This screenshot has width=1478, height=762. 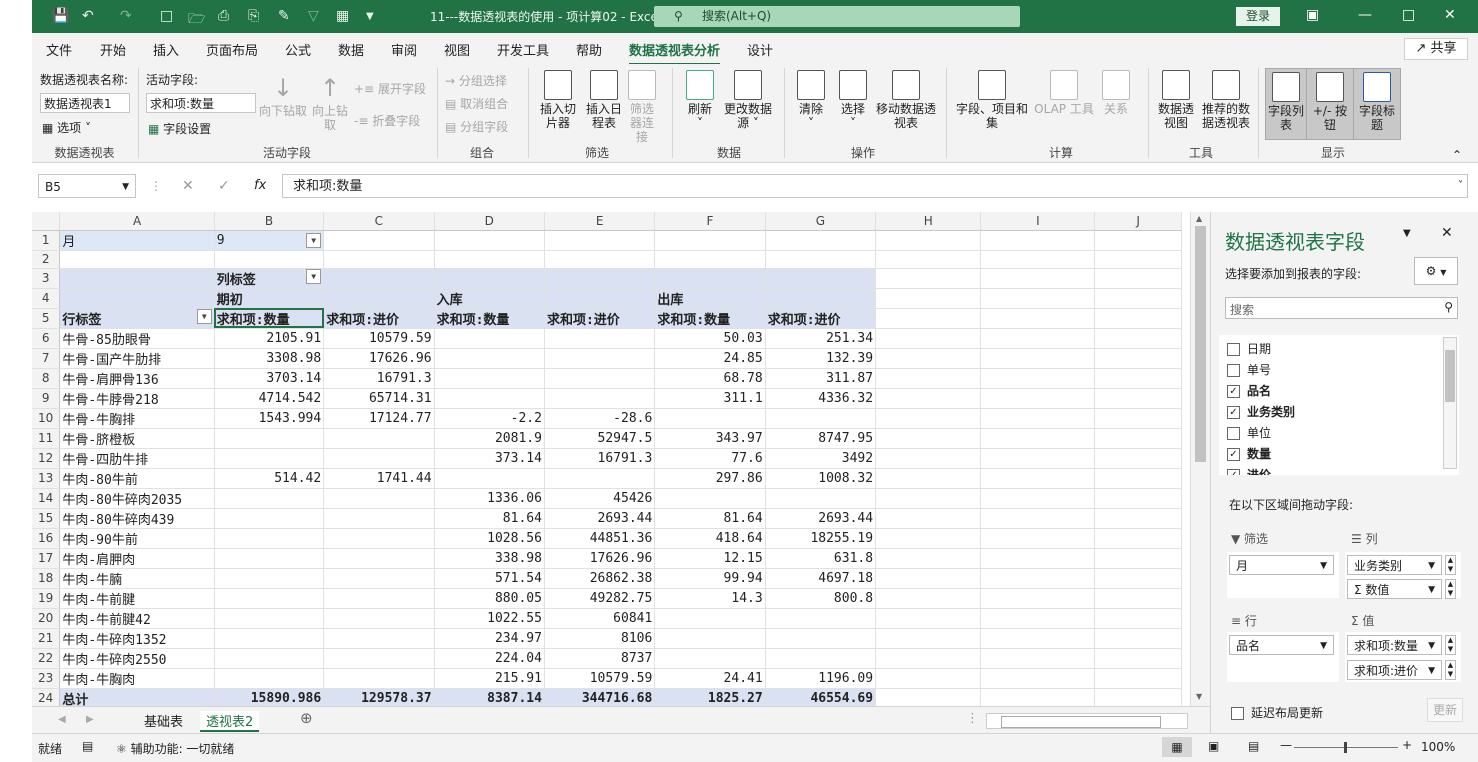 I want to click on redo-icon: ↷, so click(x=126, y=16).